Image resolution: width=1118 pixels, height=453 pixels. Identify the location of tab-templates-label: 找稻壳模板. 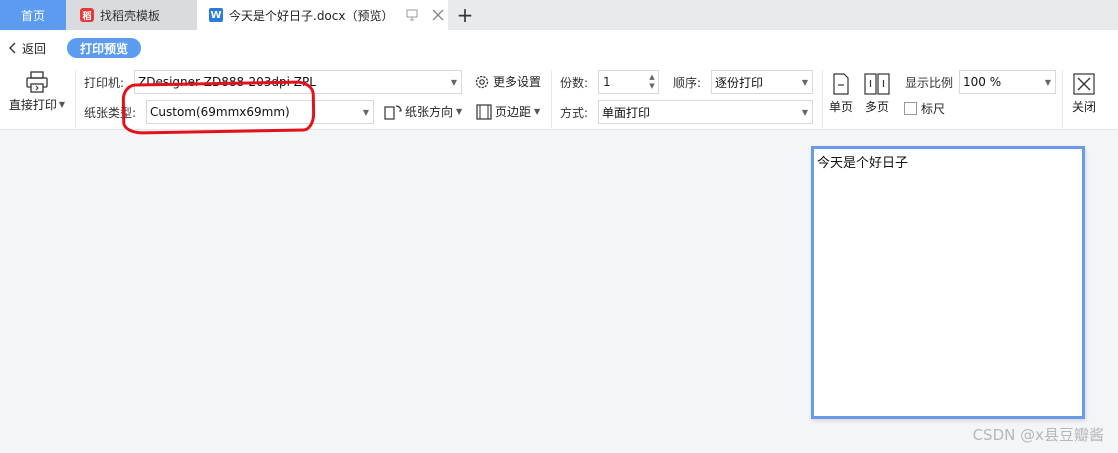
(130, 15).